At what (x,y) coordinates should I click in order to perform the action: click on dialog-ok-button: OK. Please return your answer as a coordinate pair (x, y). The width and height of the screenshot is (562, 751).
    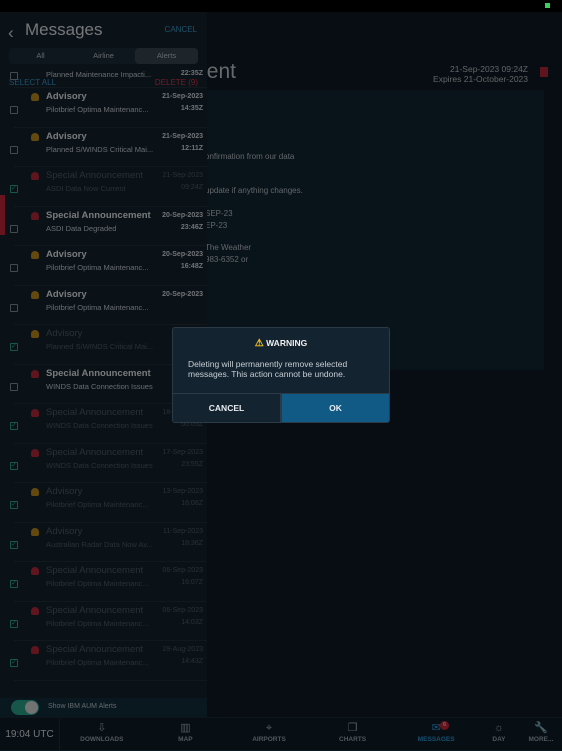
    Looking at the image, I should click on (334, 408).